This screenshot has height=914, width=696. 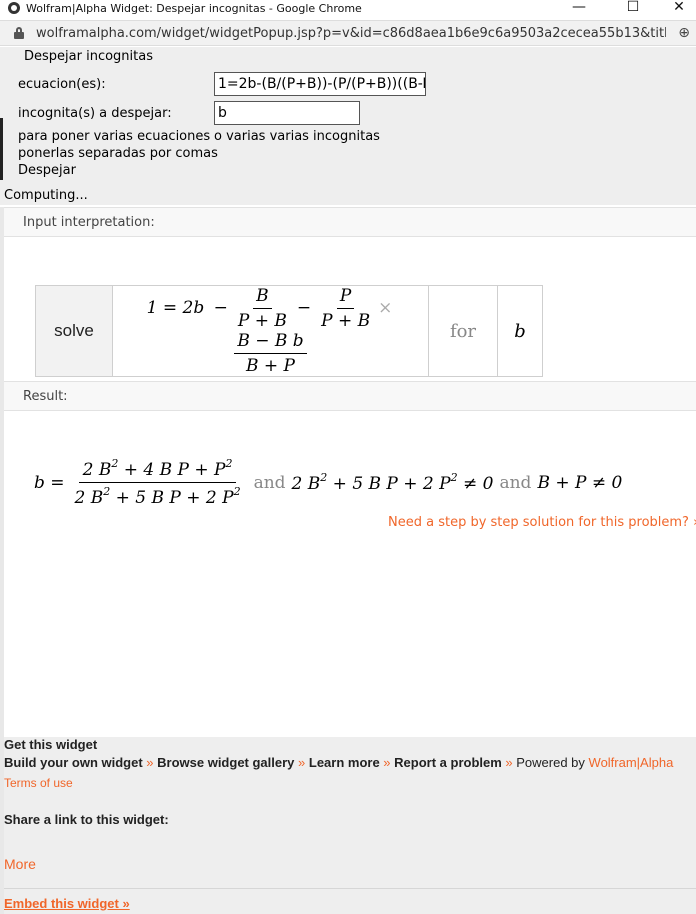 I want to click on result-heading: Result:, so click(x=350, y=396).